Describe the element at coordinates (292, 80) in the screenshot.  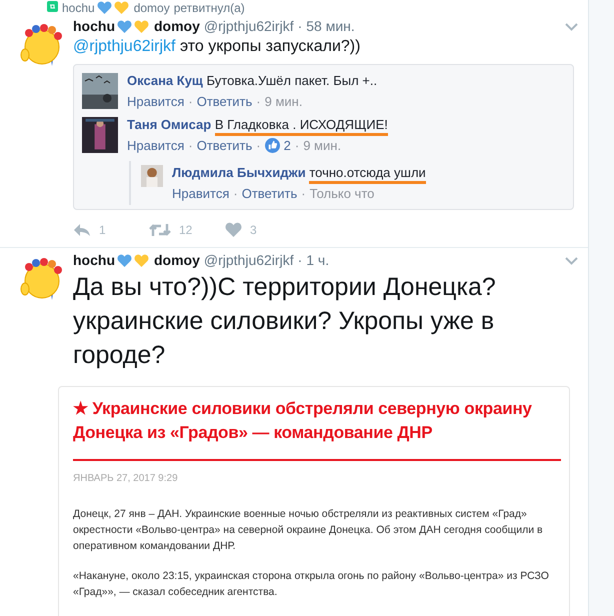
I see `comment-text: Бутовка.Ушёл пакет. Был +..` at that location.